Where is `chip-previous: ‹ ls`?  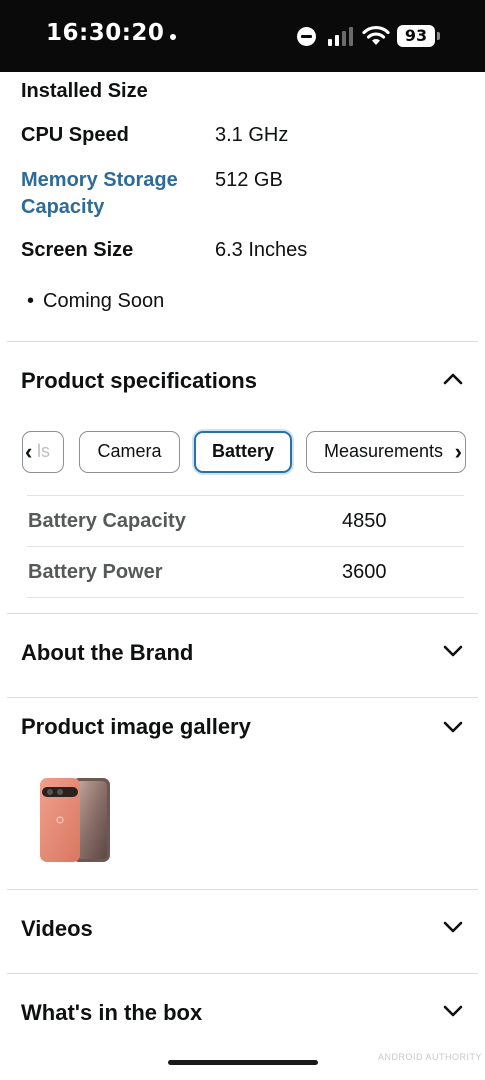
chip-previous: ‹ ls is located at coordinates (43, 452).